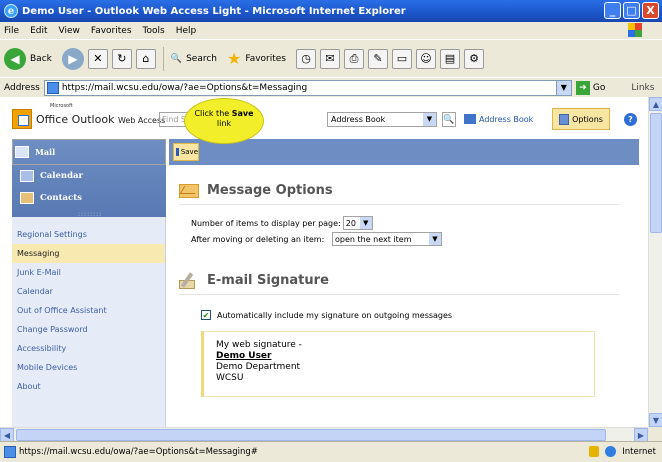  I want to click on address-book-link: Address Book, so click(498, 119).